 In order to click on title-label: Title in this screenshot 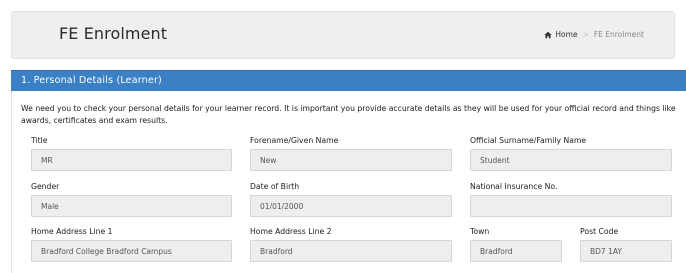, I will do `click(39, 140)`.